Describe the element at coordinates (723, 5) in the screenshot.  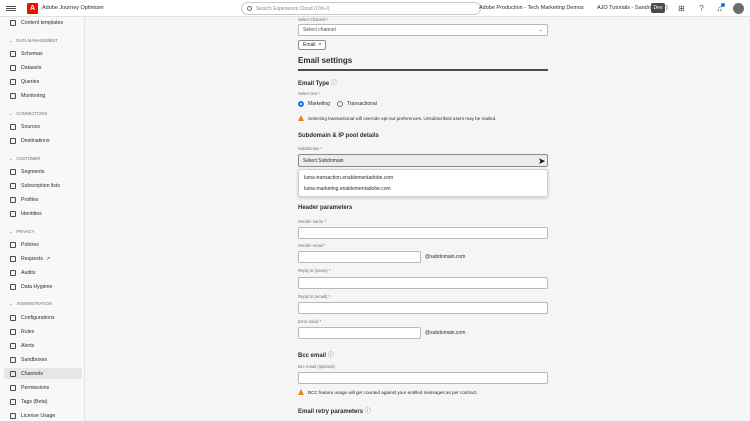
I see `notification-badge` at that location.